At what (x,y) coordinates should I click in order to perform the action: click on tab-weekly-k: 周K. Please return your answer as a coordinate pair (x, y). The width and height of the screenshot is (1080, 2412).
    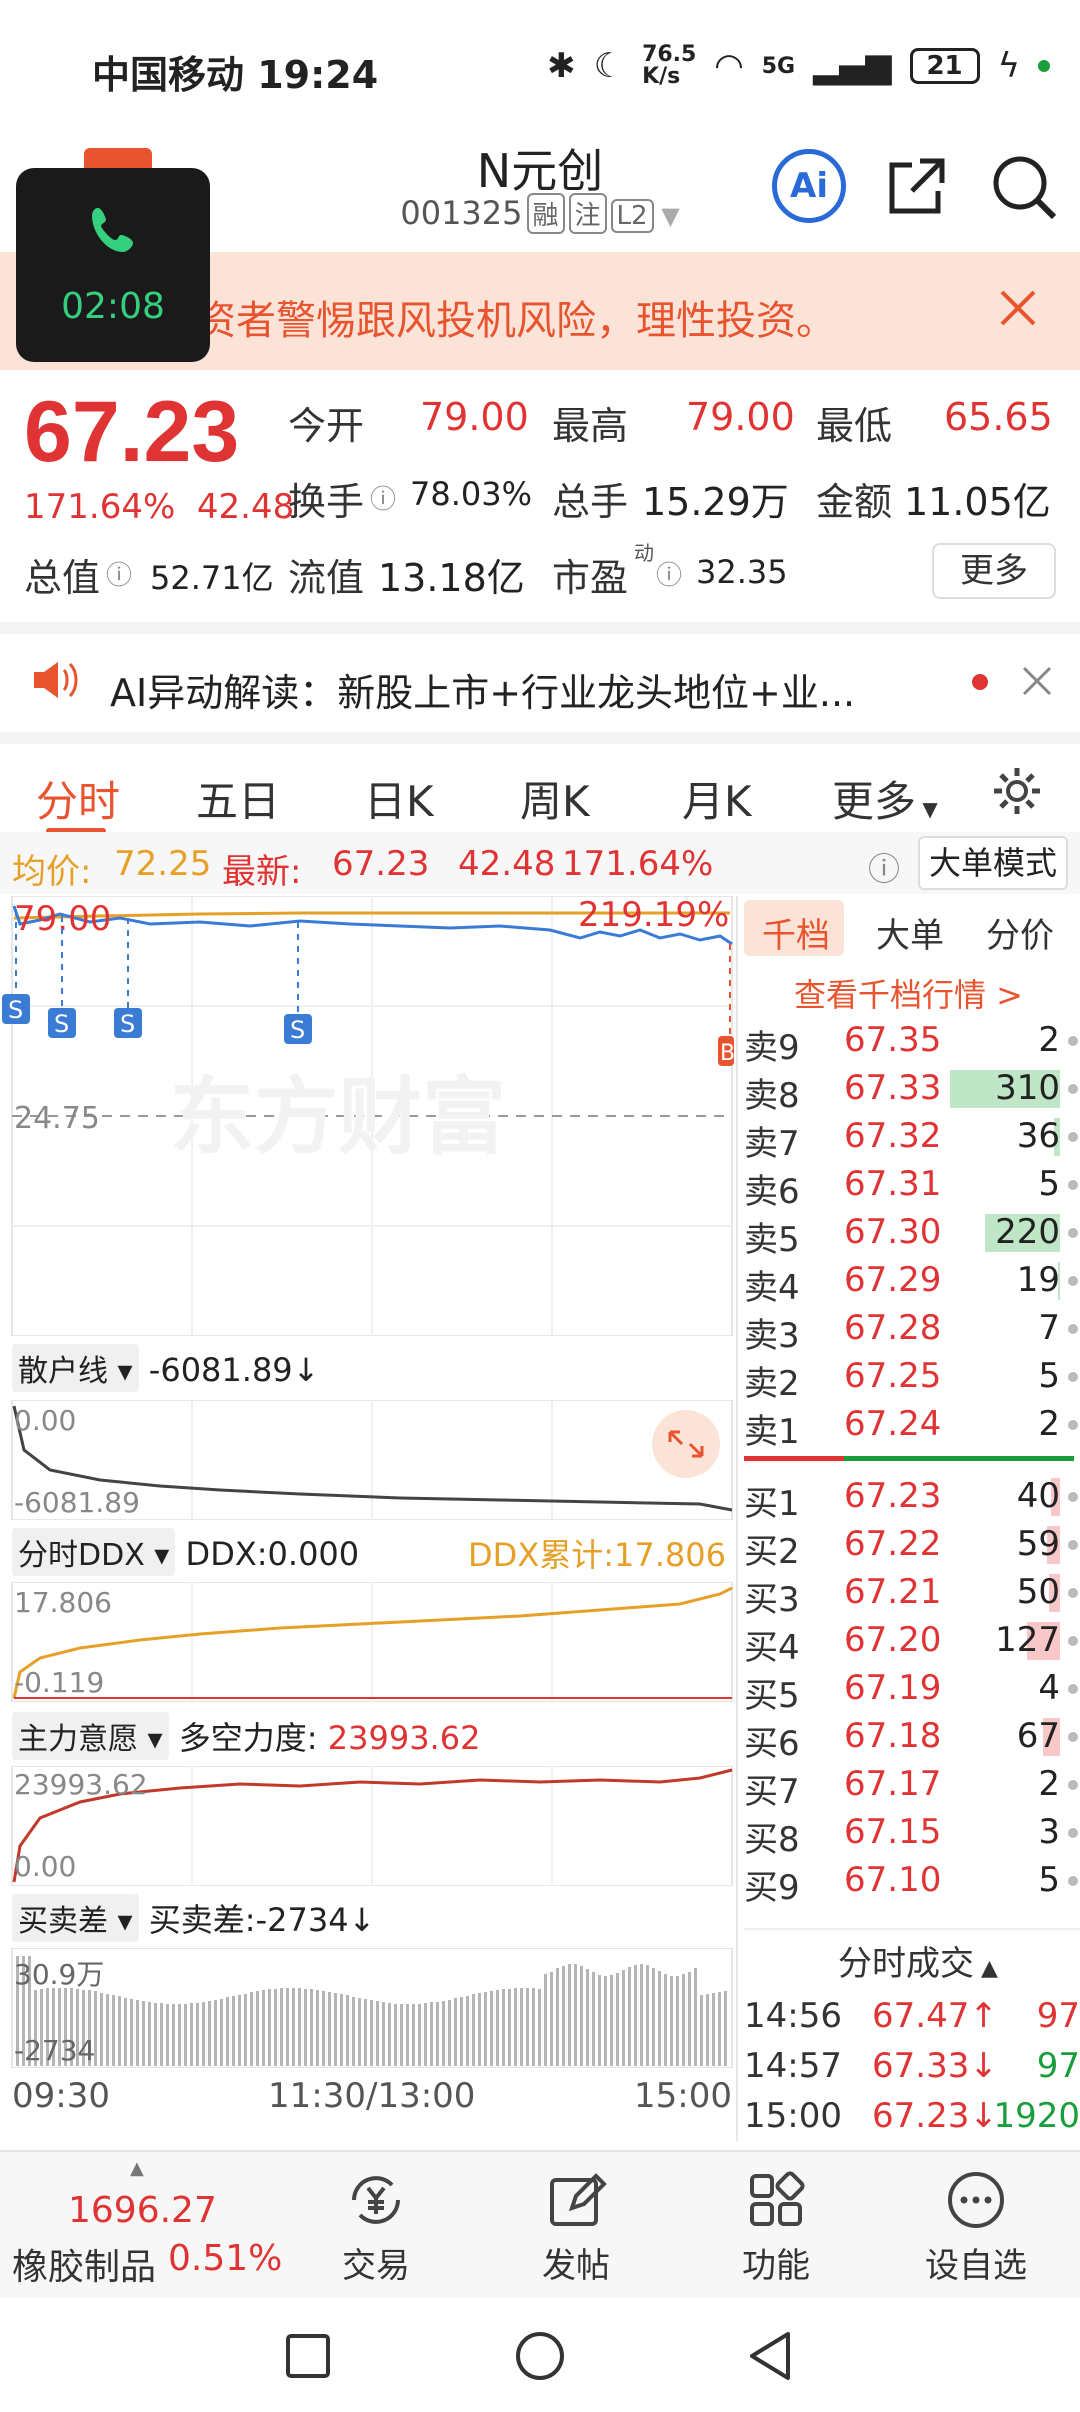
    Looking at the image, I should click on (555, 798).